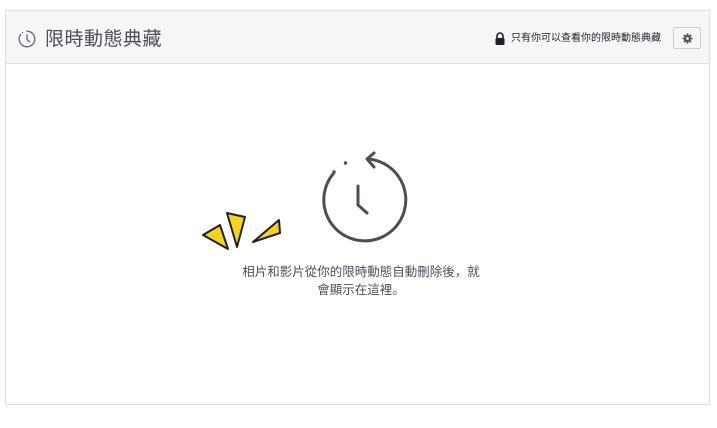 This screenshot has height=428, width=717. What do you see at coordinates (241, 231) in the screenshot?
I see `yellow-sparkles-icon` at bounding box center [241, 231].